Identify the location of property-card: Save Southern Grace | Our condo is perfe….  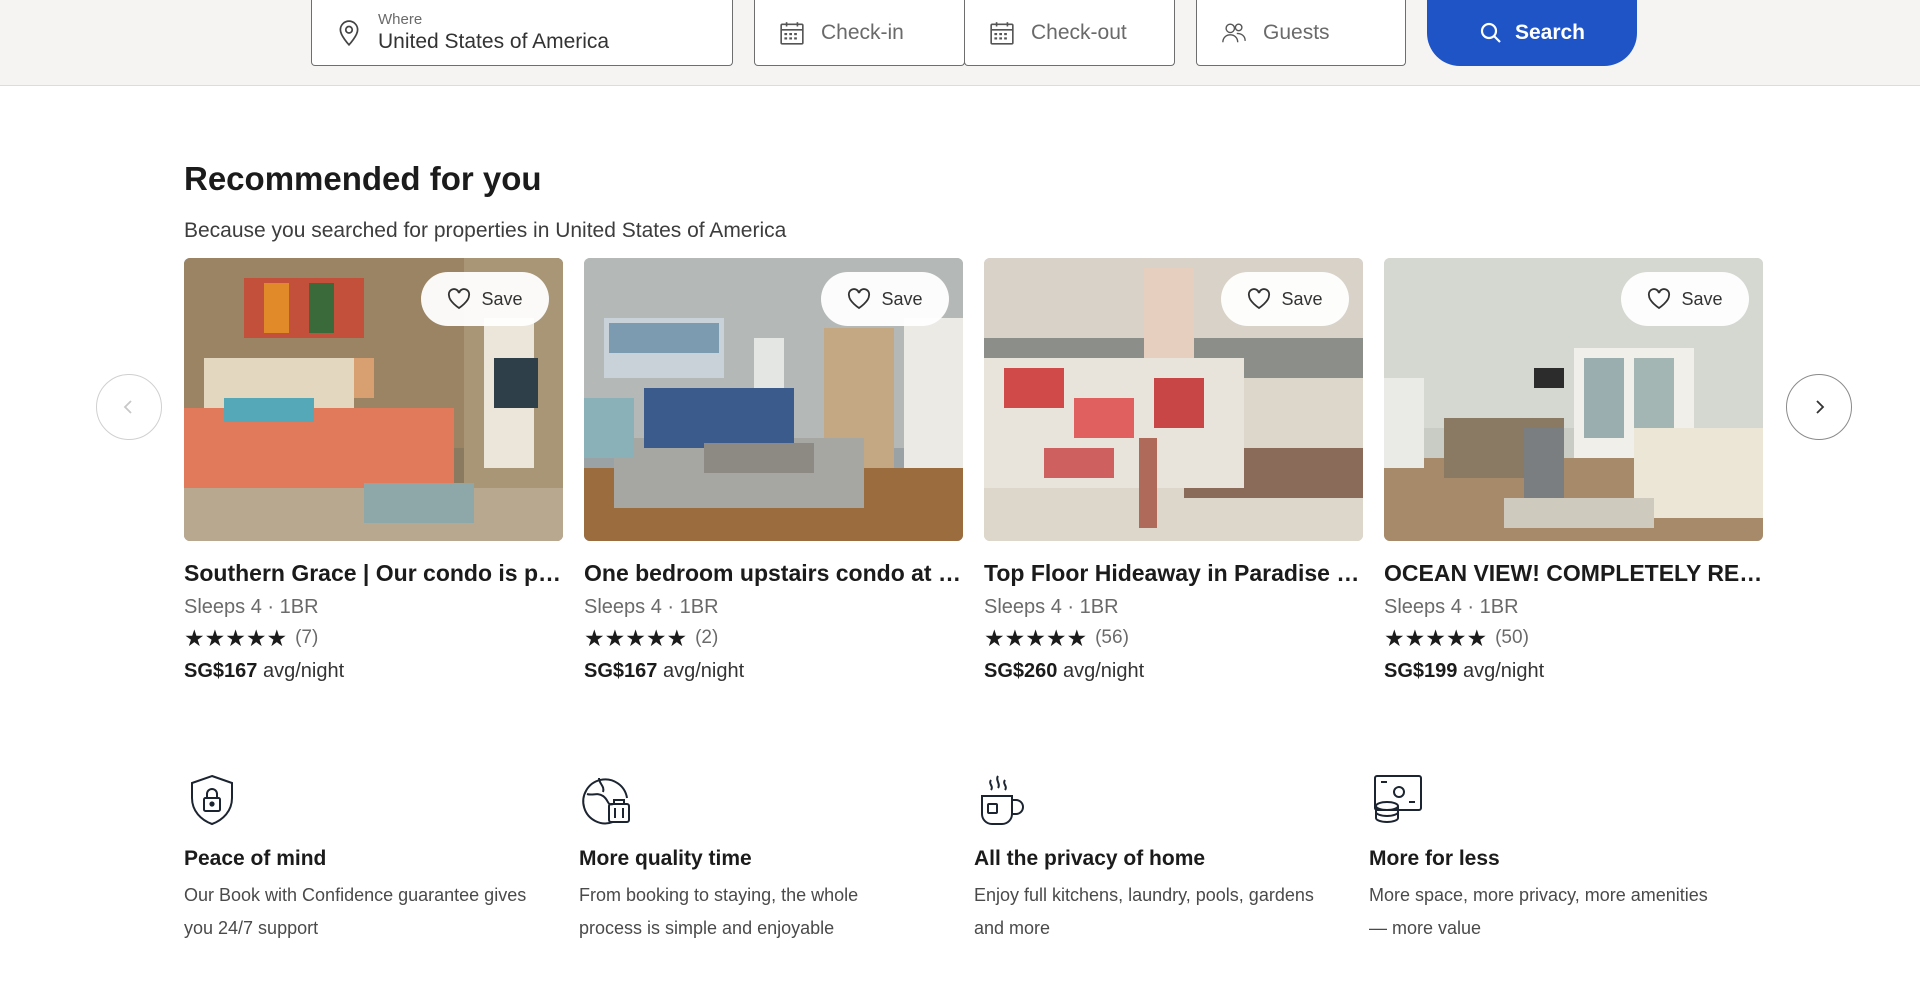
(373, 471).